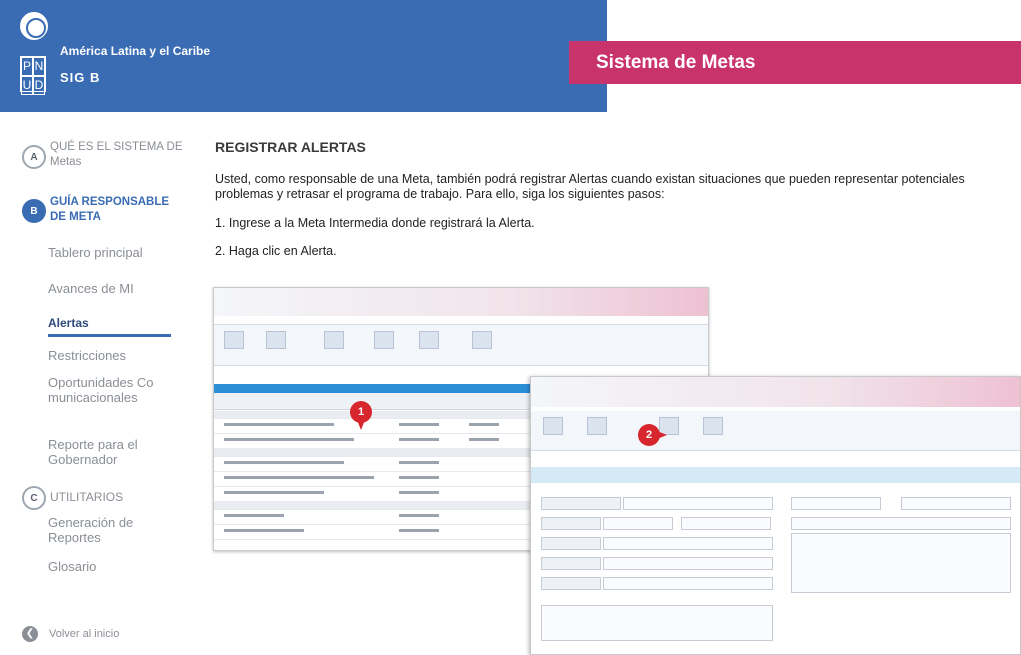  I want to click on nav-item-oportunidades: Oportunidades Comunicacionales, so click(105, 390).